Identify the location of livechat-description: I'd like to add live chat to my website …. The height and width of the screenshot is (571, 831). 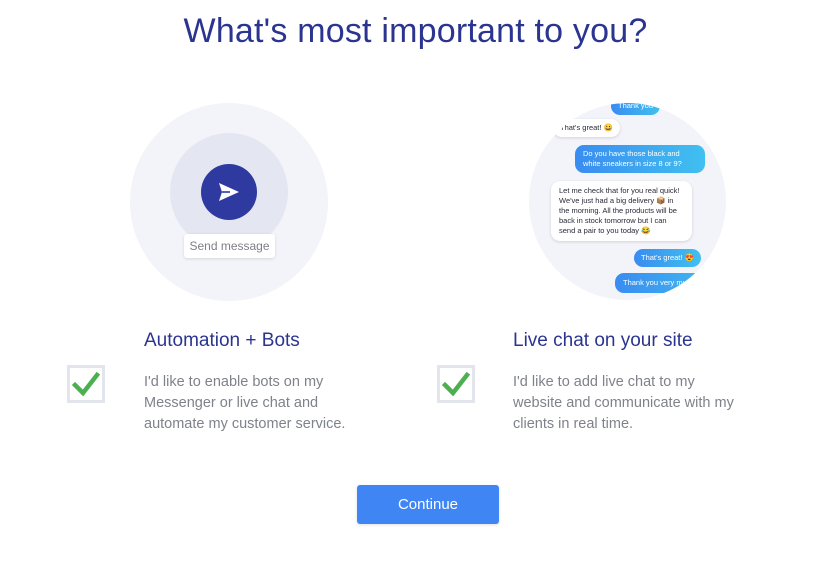
(623, 403).